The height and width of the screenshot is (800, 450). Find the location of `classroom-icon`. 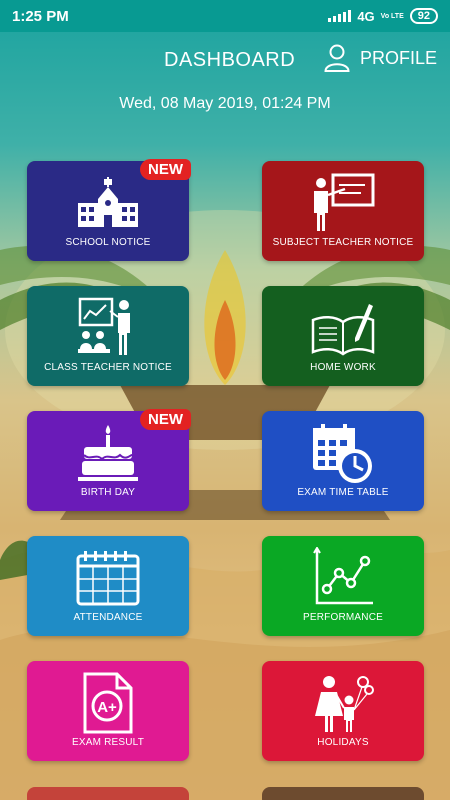

classroom-icon is located at coordinates (104, 326).